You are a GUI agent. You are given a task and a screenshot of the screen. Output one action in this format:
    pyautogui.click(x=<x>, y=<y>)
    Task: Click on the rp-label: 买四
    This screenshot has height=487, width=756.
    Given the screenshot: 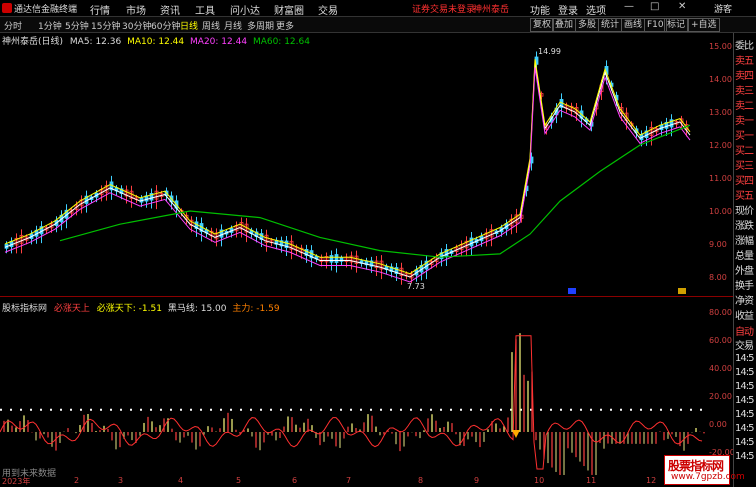 What is the action you would take?
    pyautogui.click(x=744, y=179)
    